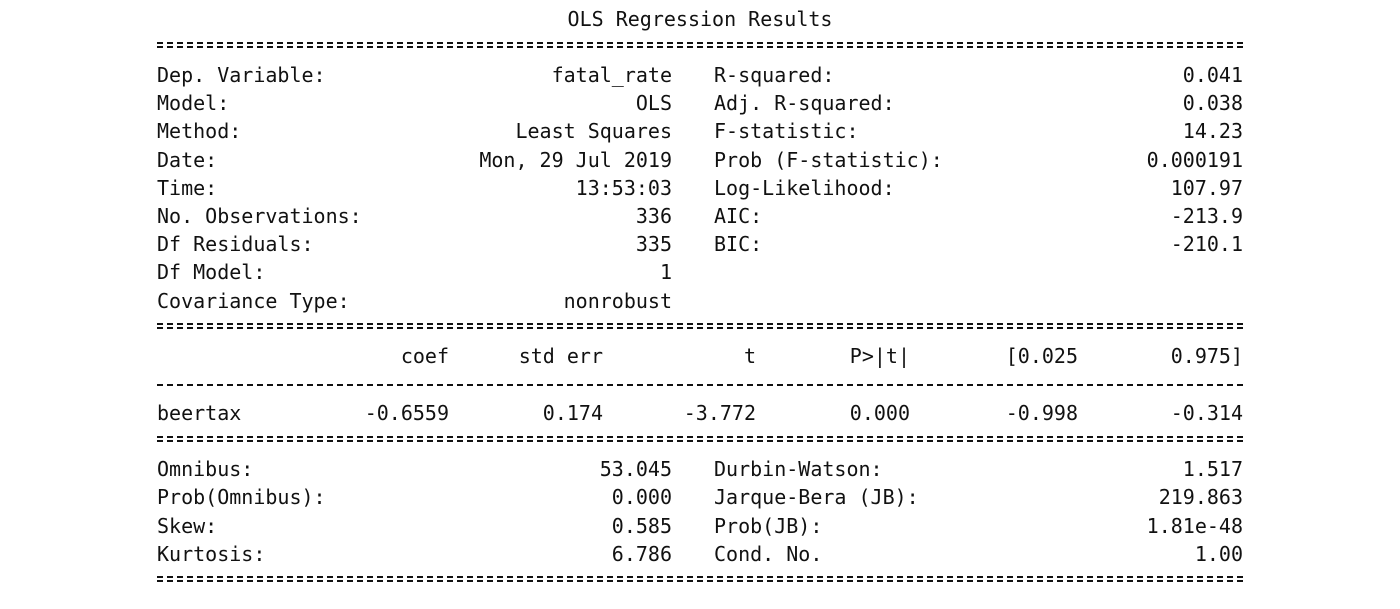 This screenshot has width=1400, height=609. Describe the element at coordinates (798, 469) in the screenshot. I see `diagnostic-stat-label: Durbin-Watson:` at that location.